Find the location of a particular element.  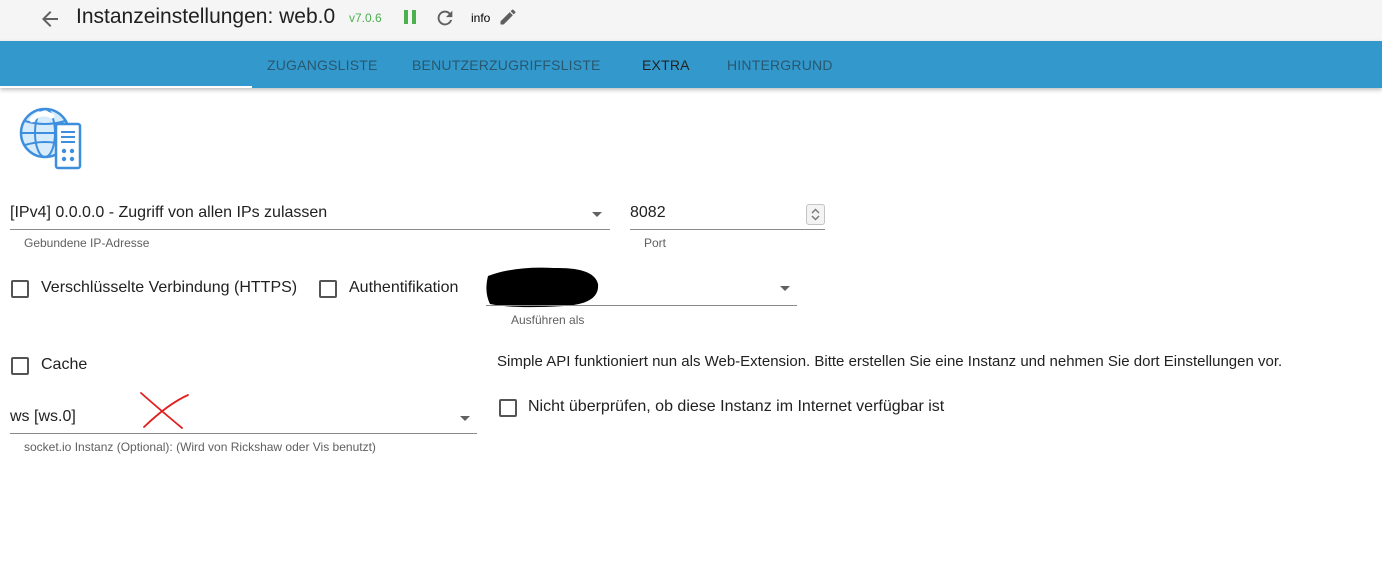

red-cross-annotation is located at coordinates (164, 410).